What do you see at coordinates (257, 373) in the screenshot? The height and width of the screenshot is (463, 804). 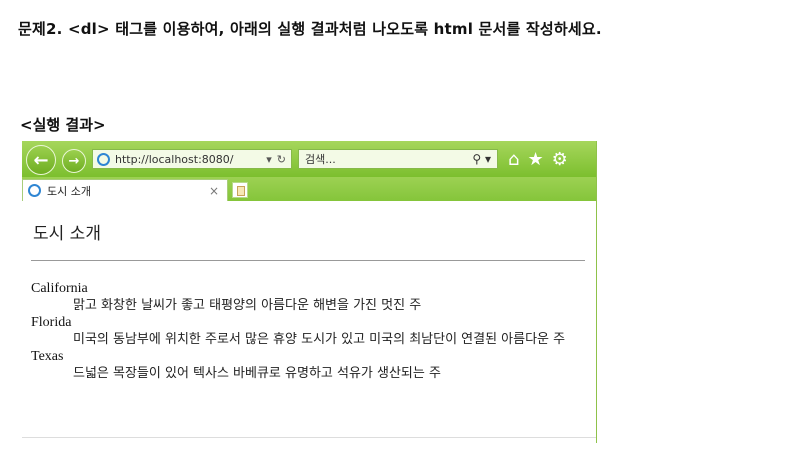 I see `city-description-texas: 드넓은 목장들이 있어 텍사스 바베큐로 유명하고 석유가 생산되는 주` at bounding box center [257, 373].